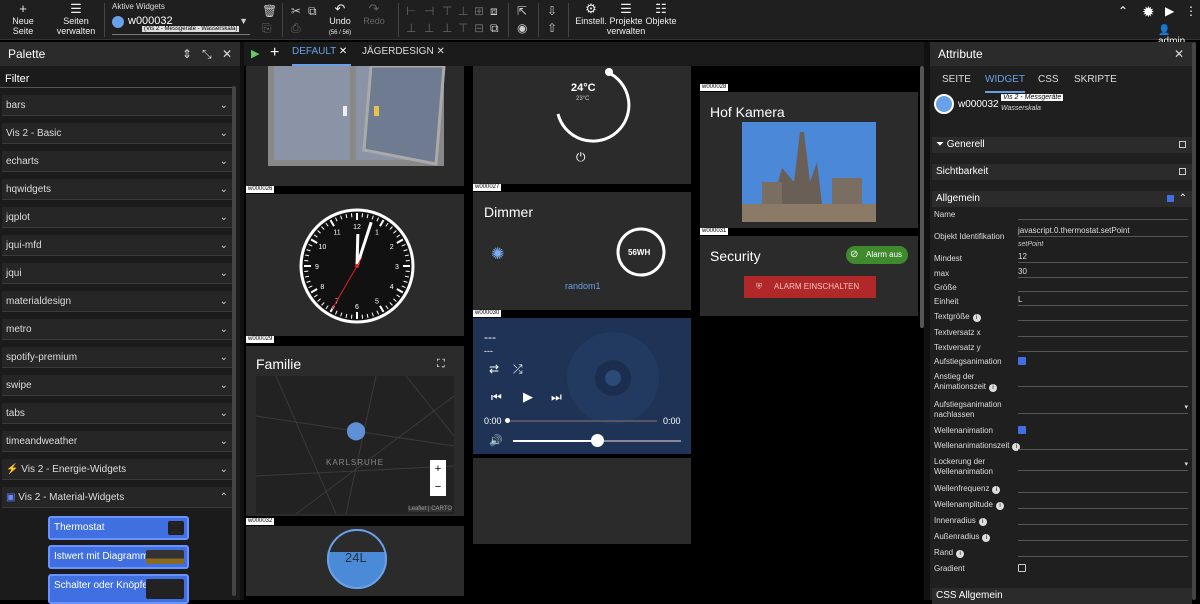 The width and height of the screenshot is (1200, 604). What do you see at coordinates (626, 19) in the screenshot?
I see `manage-projects-button: ☰Projekte verwalten` at bounding box center [626, 19].